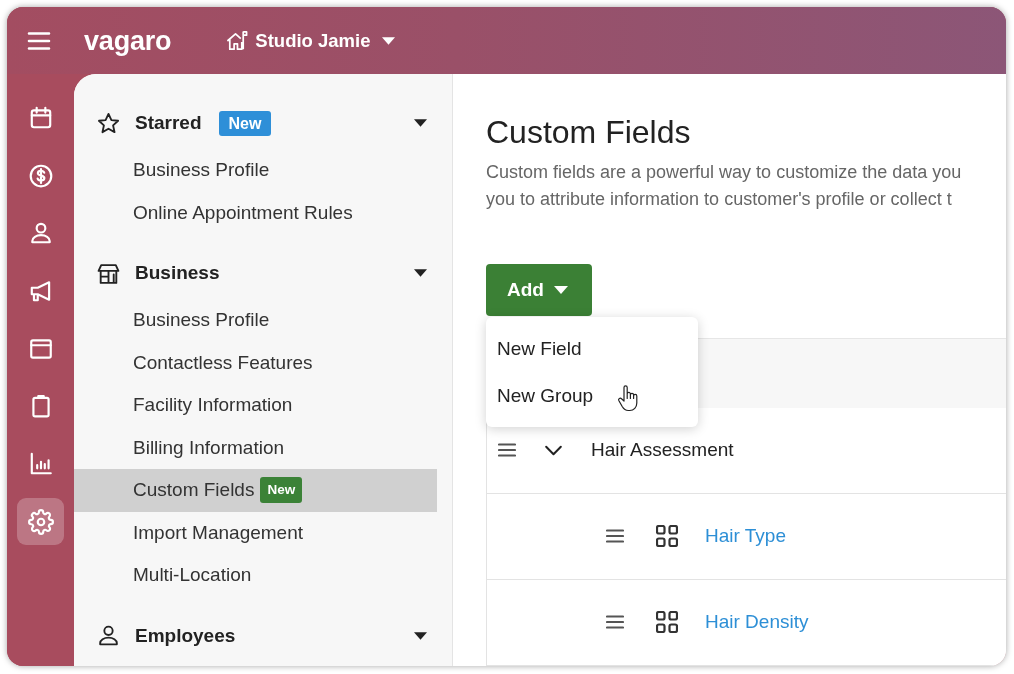 The image size is (1014, 674). I want to click on person-icon, so click(108, 635).